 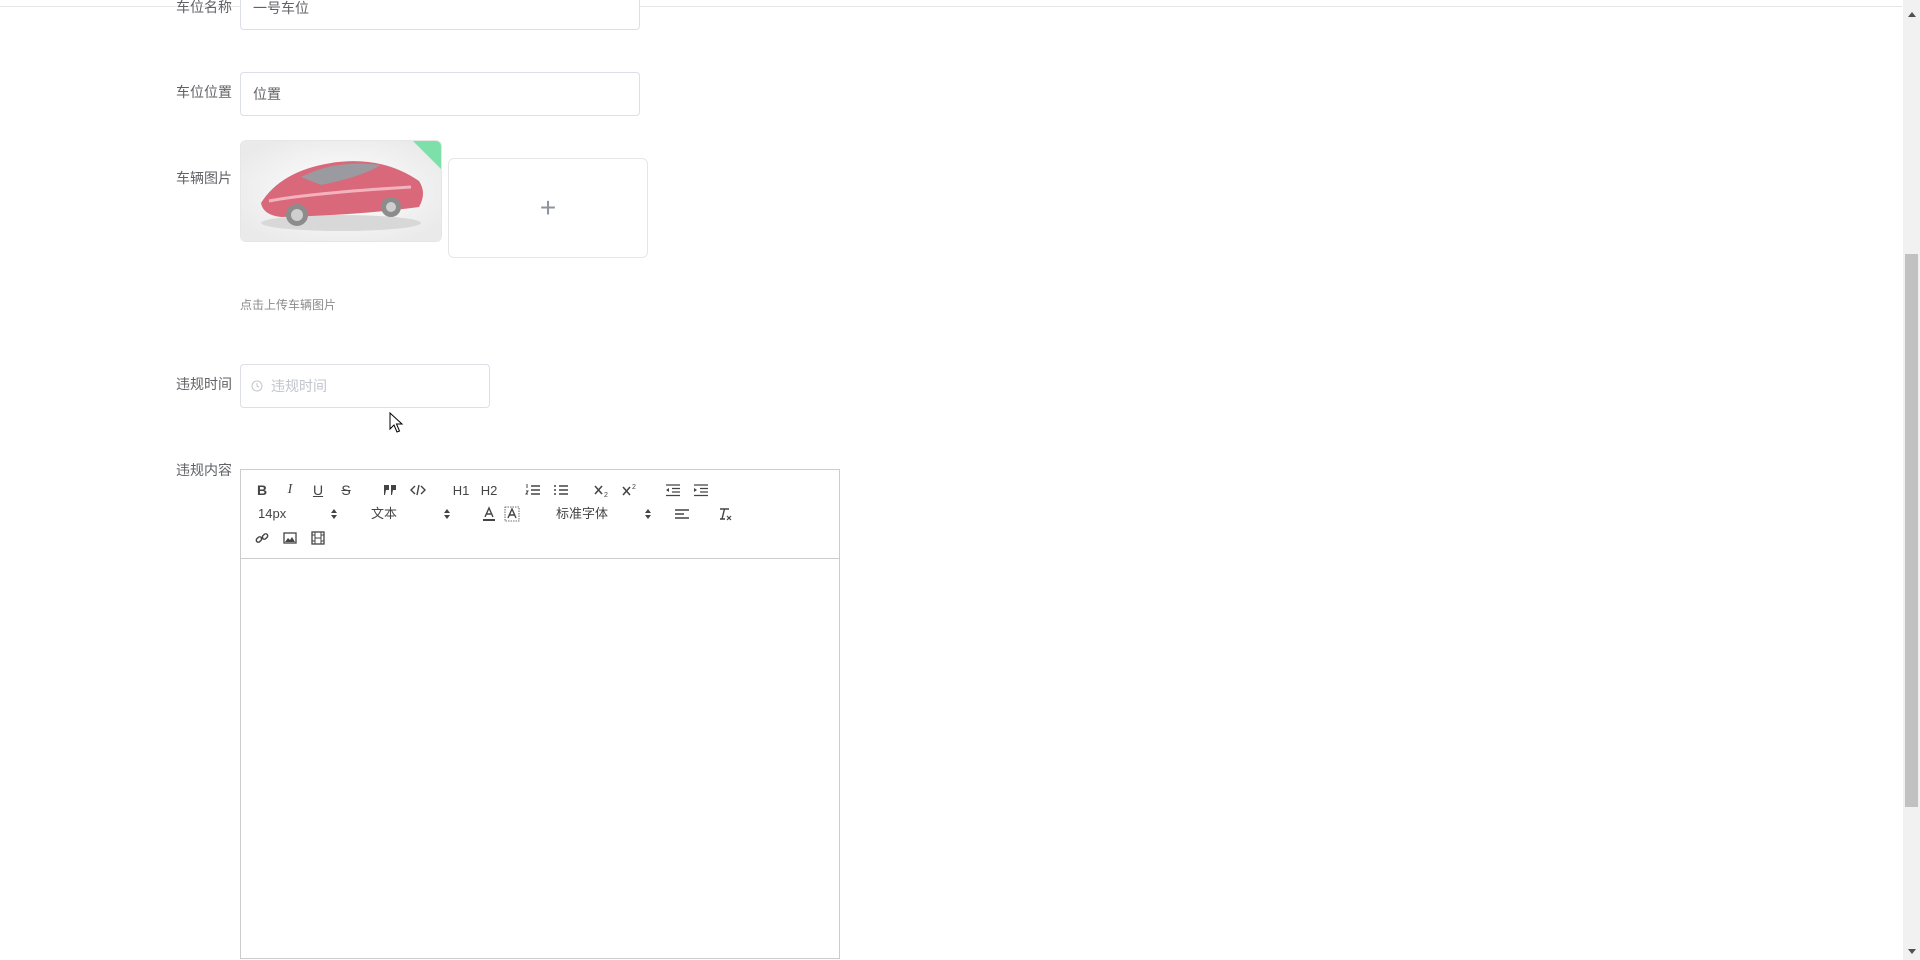 I want to click on font-select: 标准字体, so click(x=604, y=514).